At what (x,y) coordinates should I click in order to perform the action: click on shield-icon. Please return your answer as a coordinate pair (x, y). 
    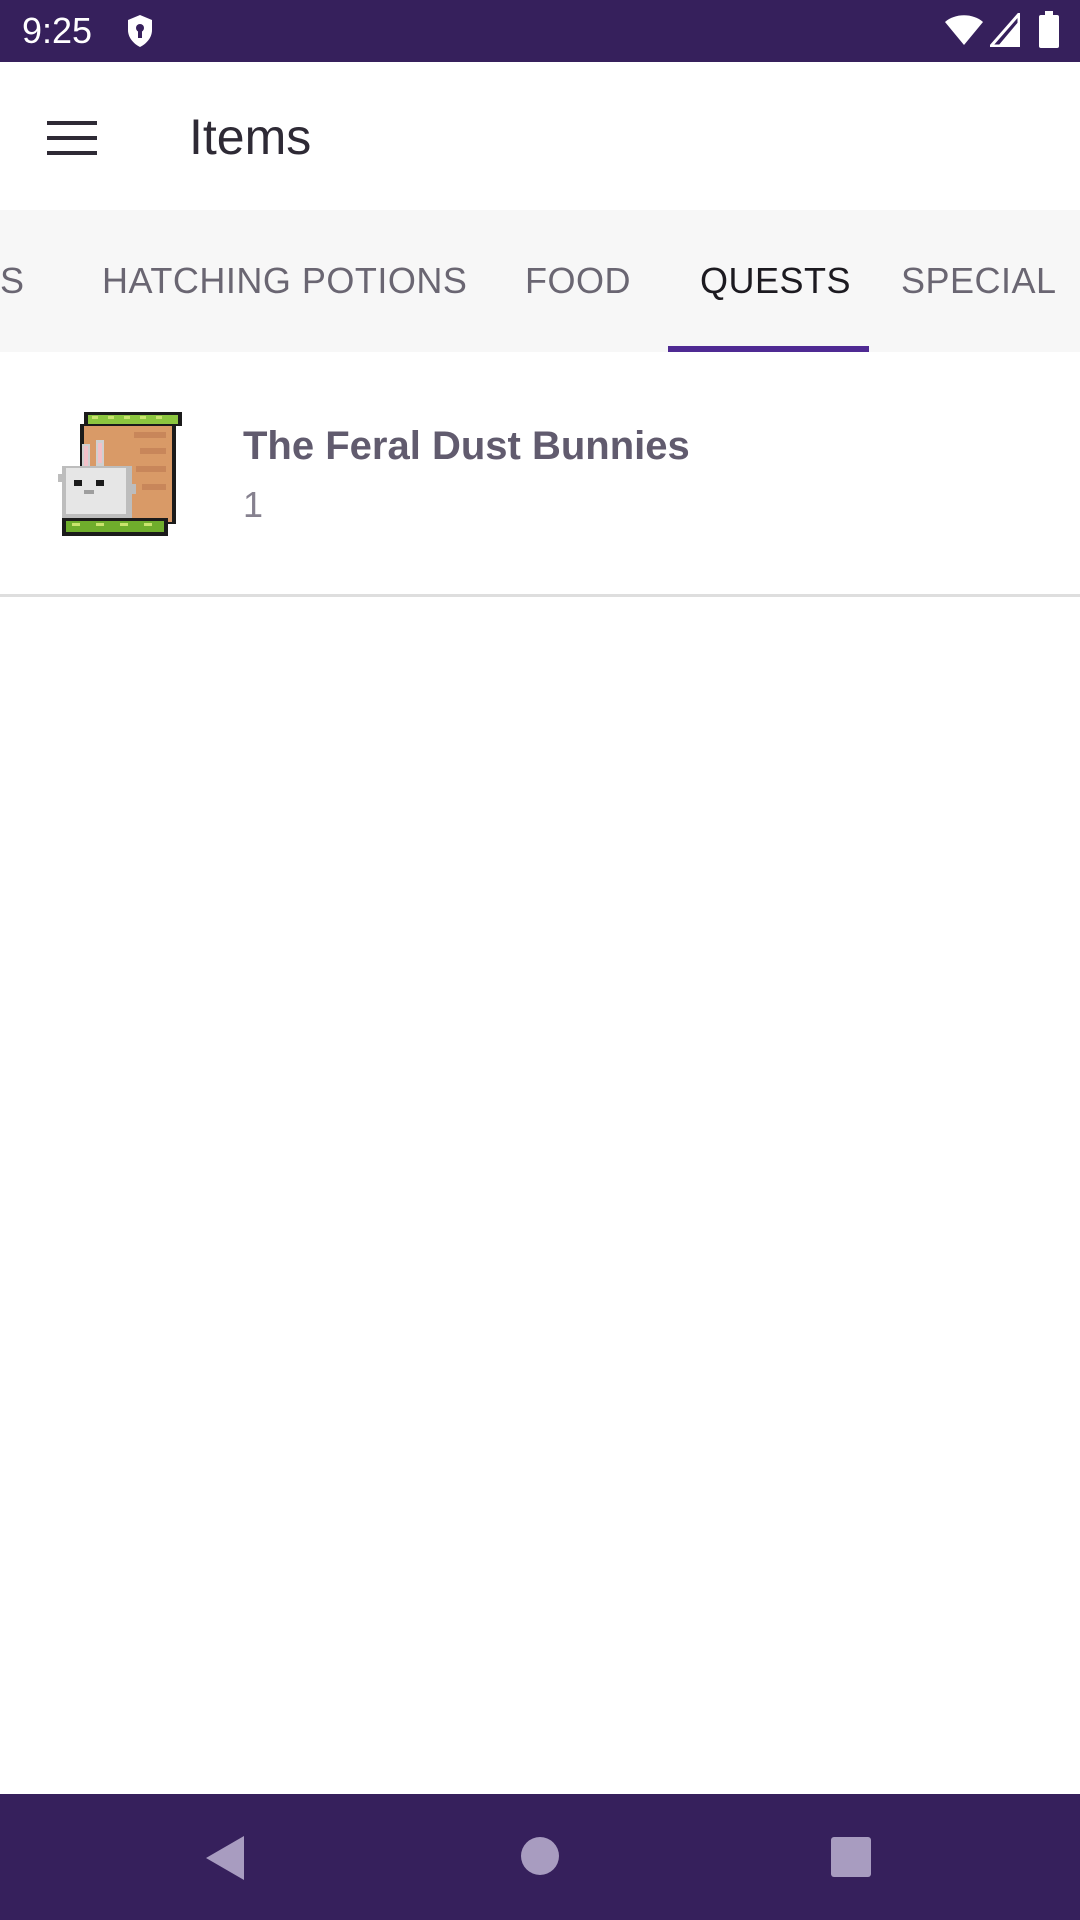
    Looking at the image, I should click on (140, 31).